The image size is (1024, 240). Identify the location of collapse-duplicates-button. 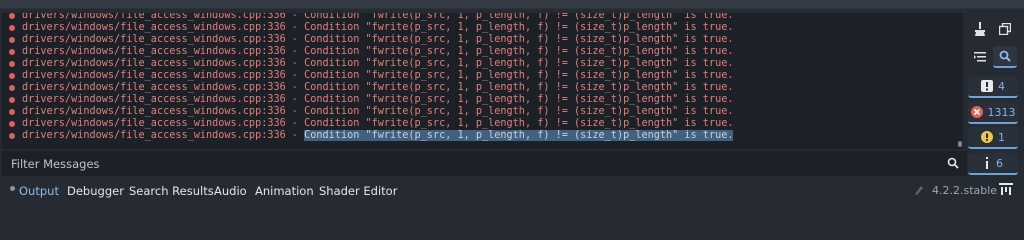
(980, 57).